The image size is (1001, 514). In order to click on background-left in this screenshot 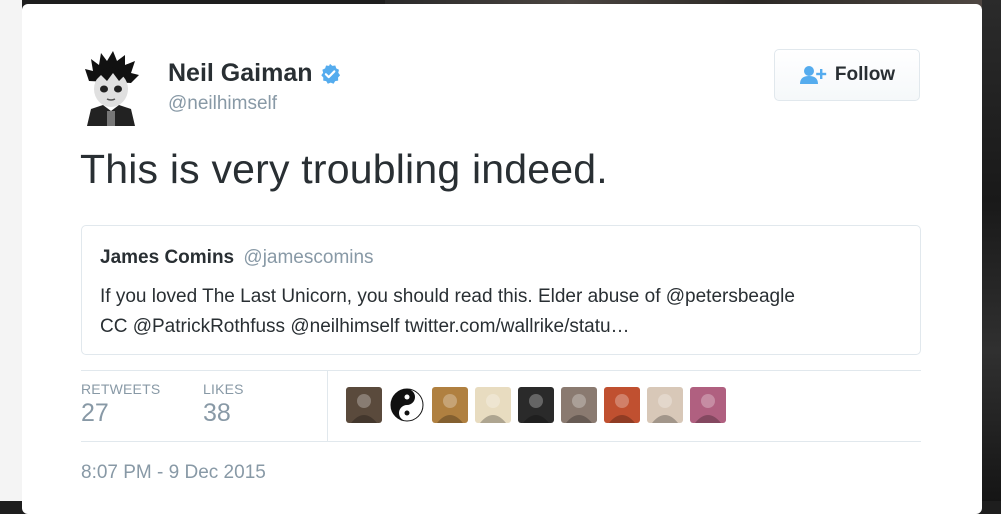, I will do `click(11, 250)`.